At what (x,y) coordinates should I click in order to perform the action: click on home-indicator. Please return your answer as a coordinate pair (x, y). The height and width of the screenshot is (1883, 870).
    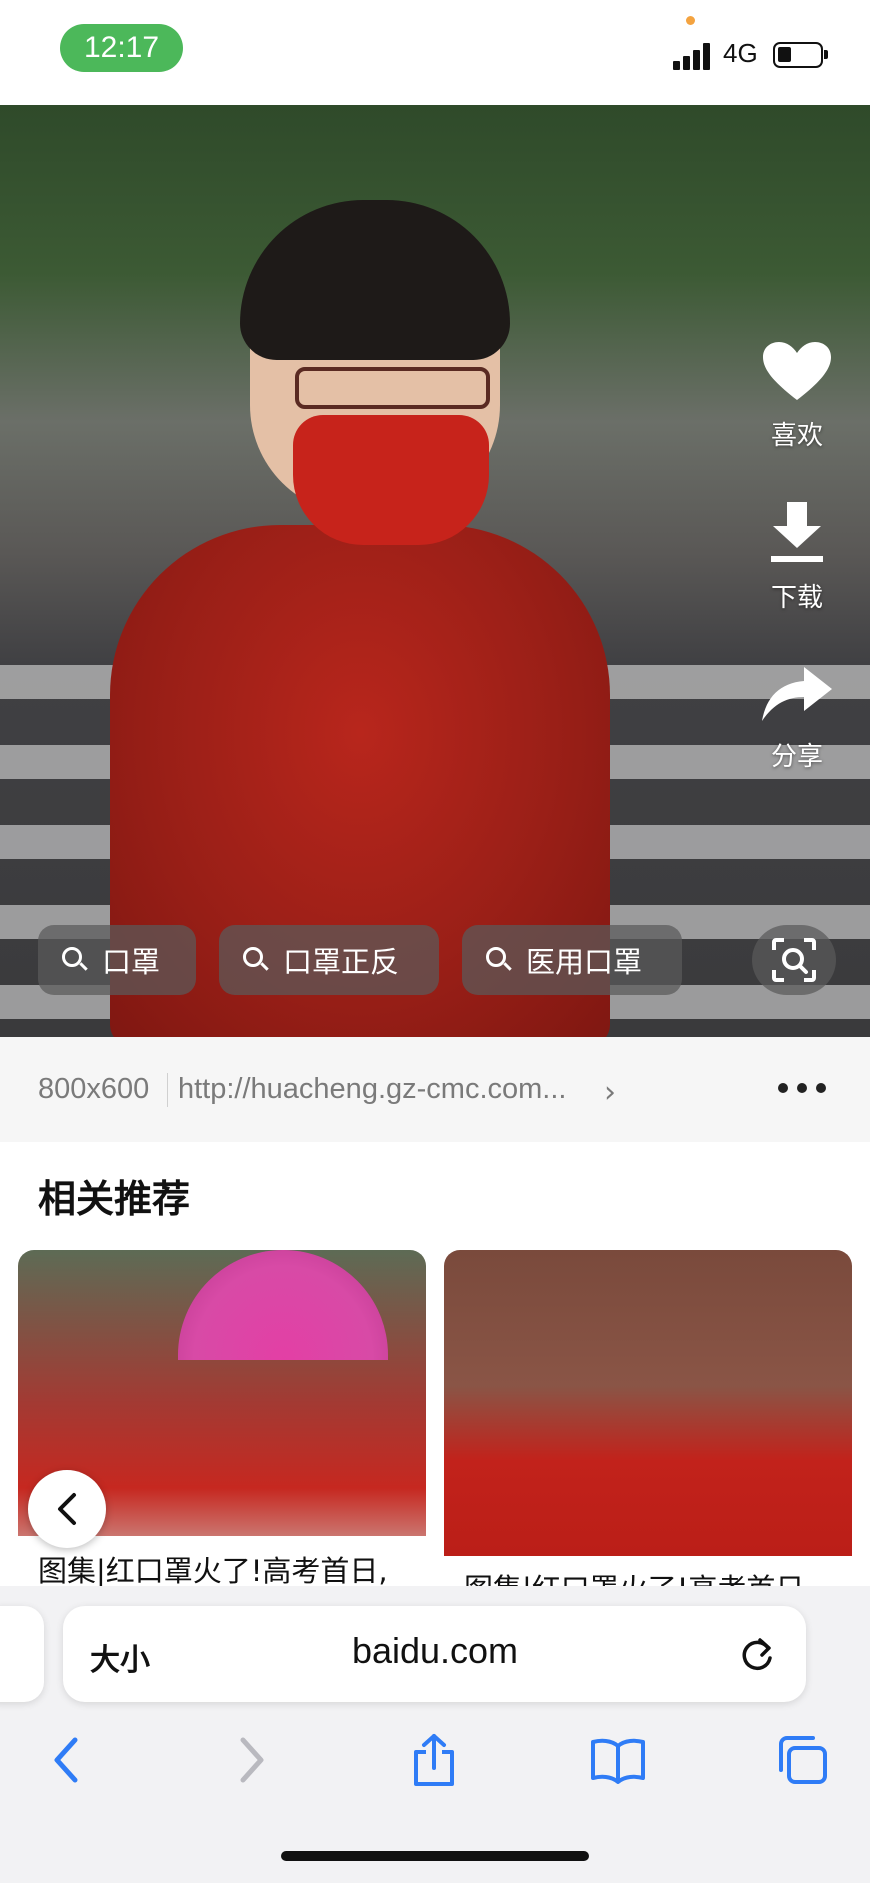
    Looking at the image, I should click on (435, 1856).